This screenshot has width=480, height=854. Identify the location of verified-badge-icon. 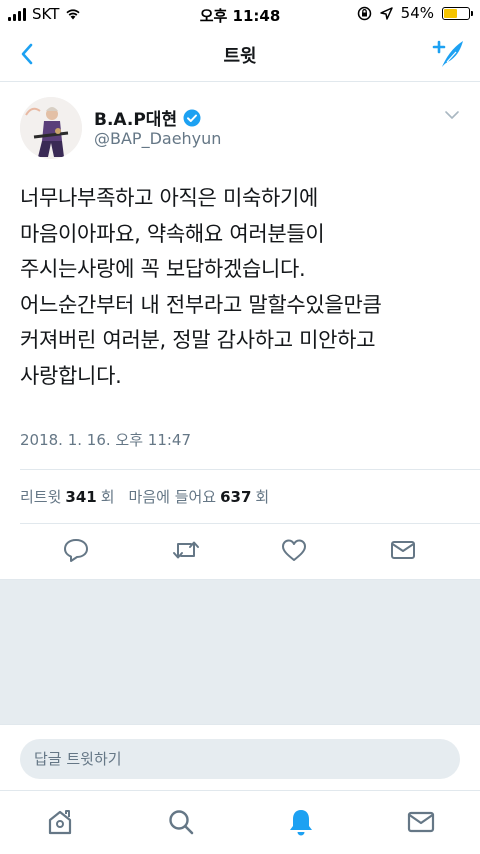
(192, 117).